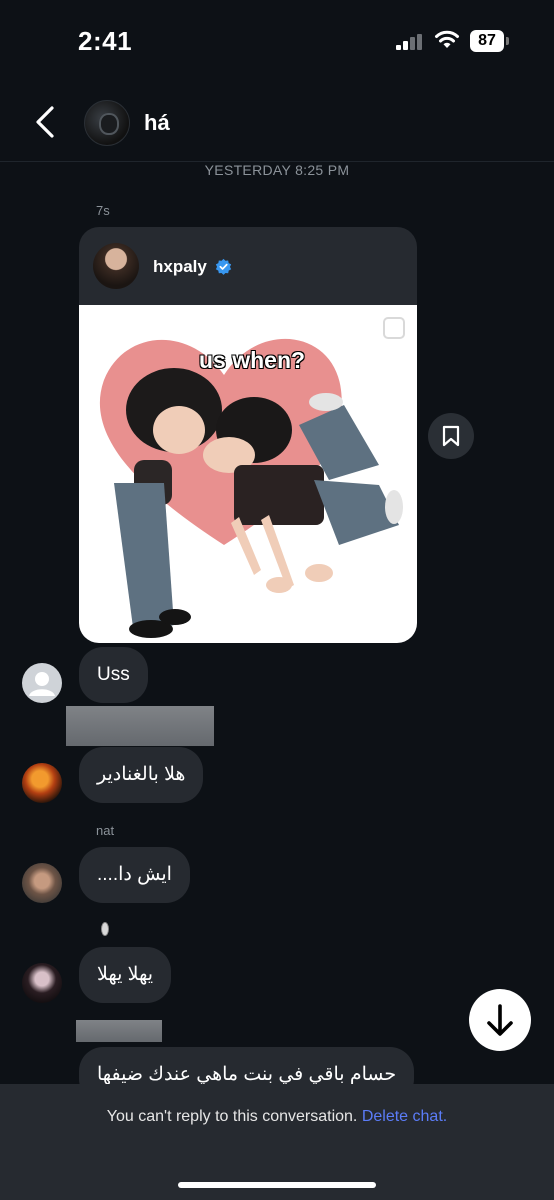  I want to click on default-user-icon, so click(42, 684).